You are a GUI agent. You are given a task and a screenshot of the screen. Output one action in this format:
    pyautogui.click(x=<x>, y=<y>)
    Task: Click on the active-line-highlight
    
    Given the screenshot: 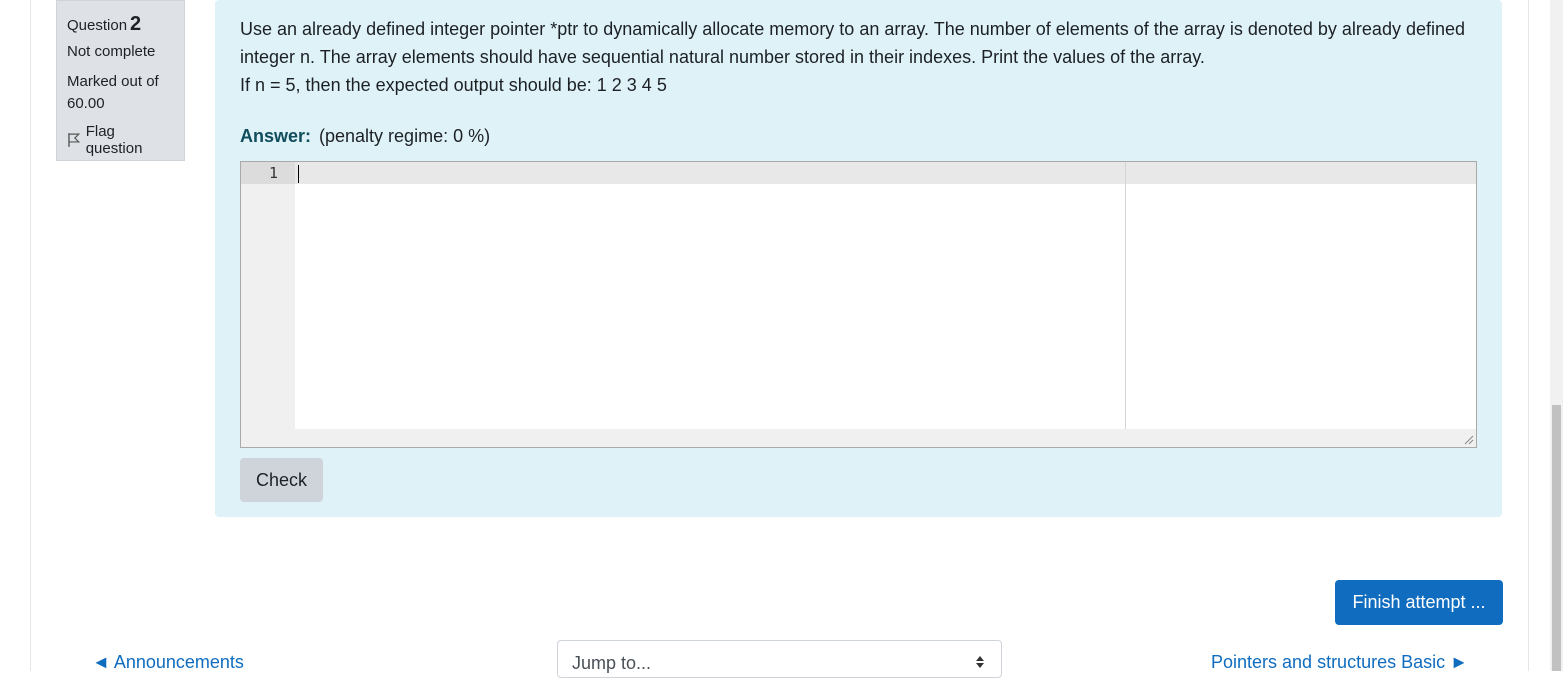 What is the action you would take?
    pyautogui.click(x=885, y=173)
    